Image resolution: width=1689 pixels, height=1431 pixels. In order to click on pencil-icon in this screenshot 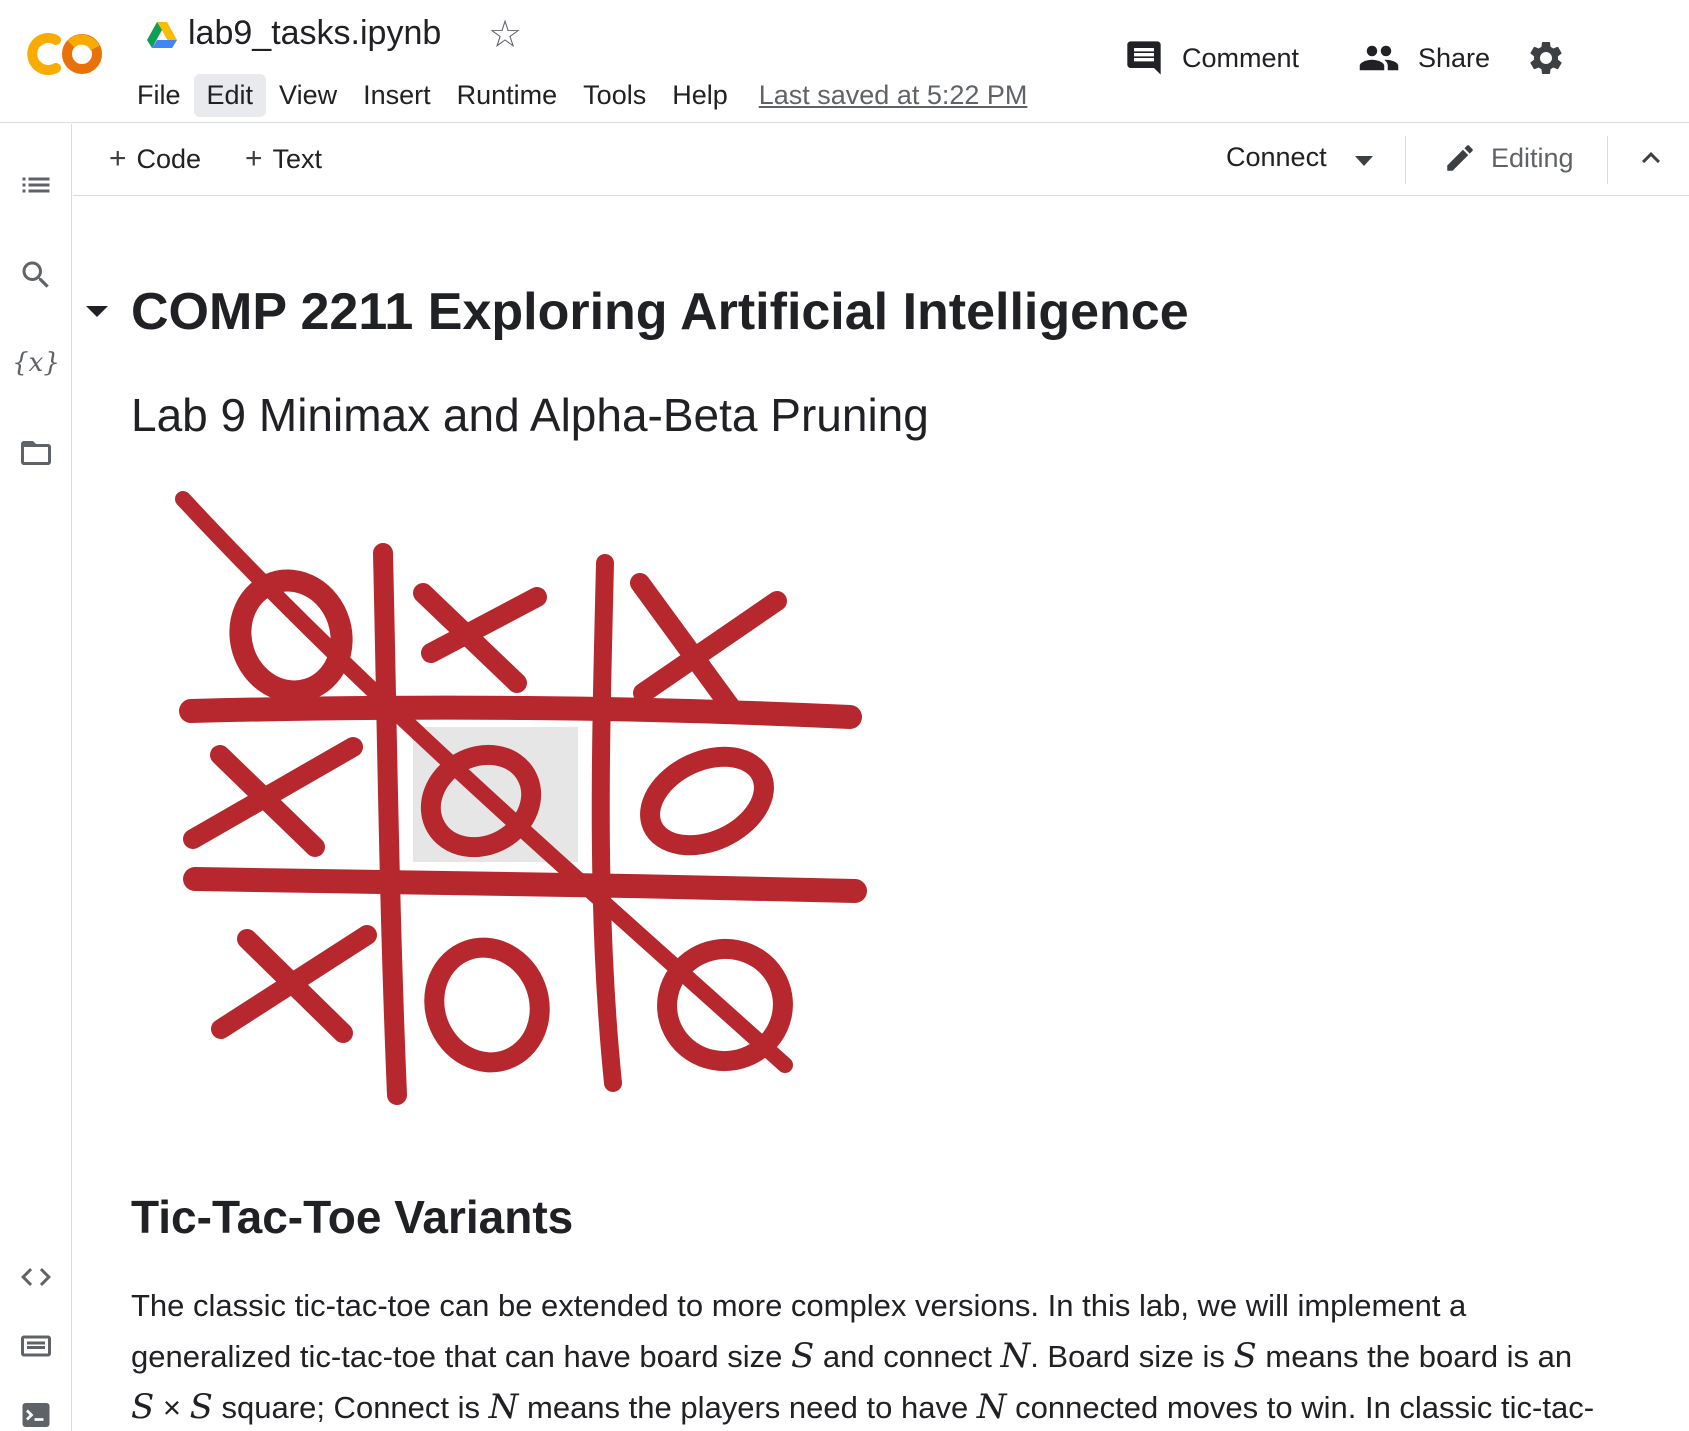, I will do `click(1460, 158)`.